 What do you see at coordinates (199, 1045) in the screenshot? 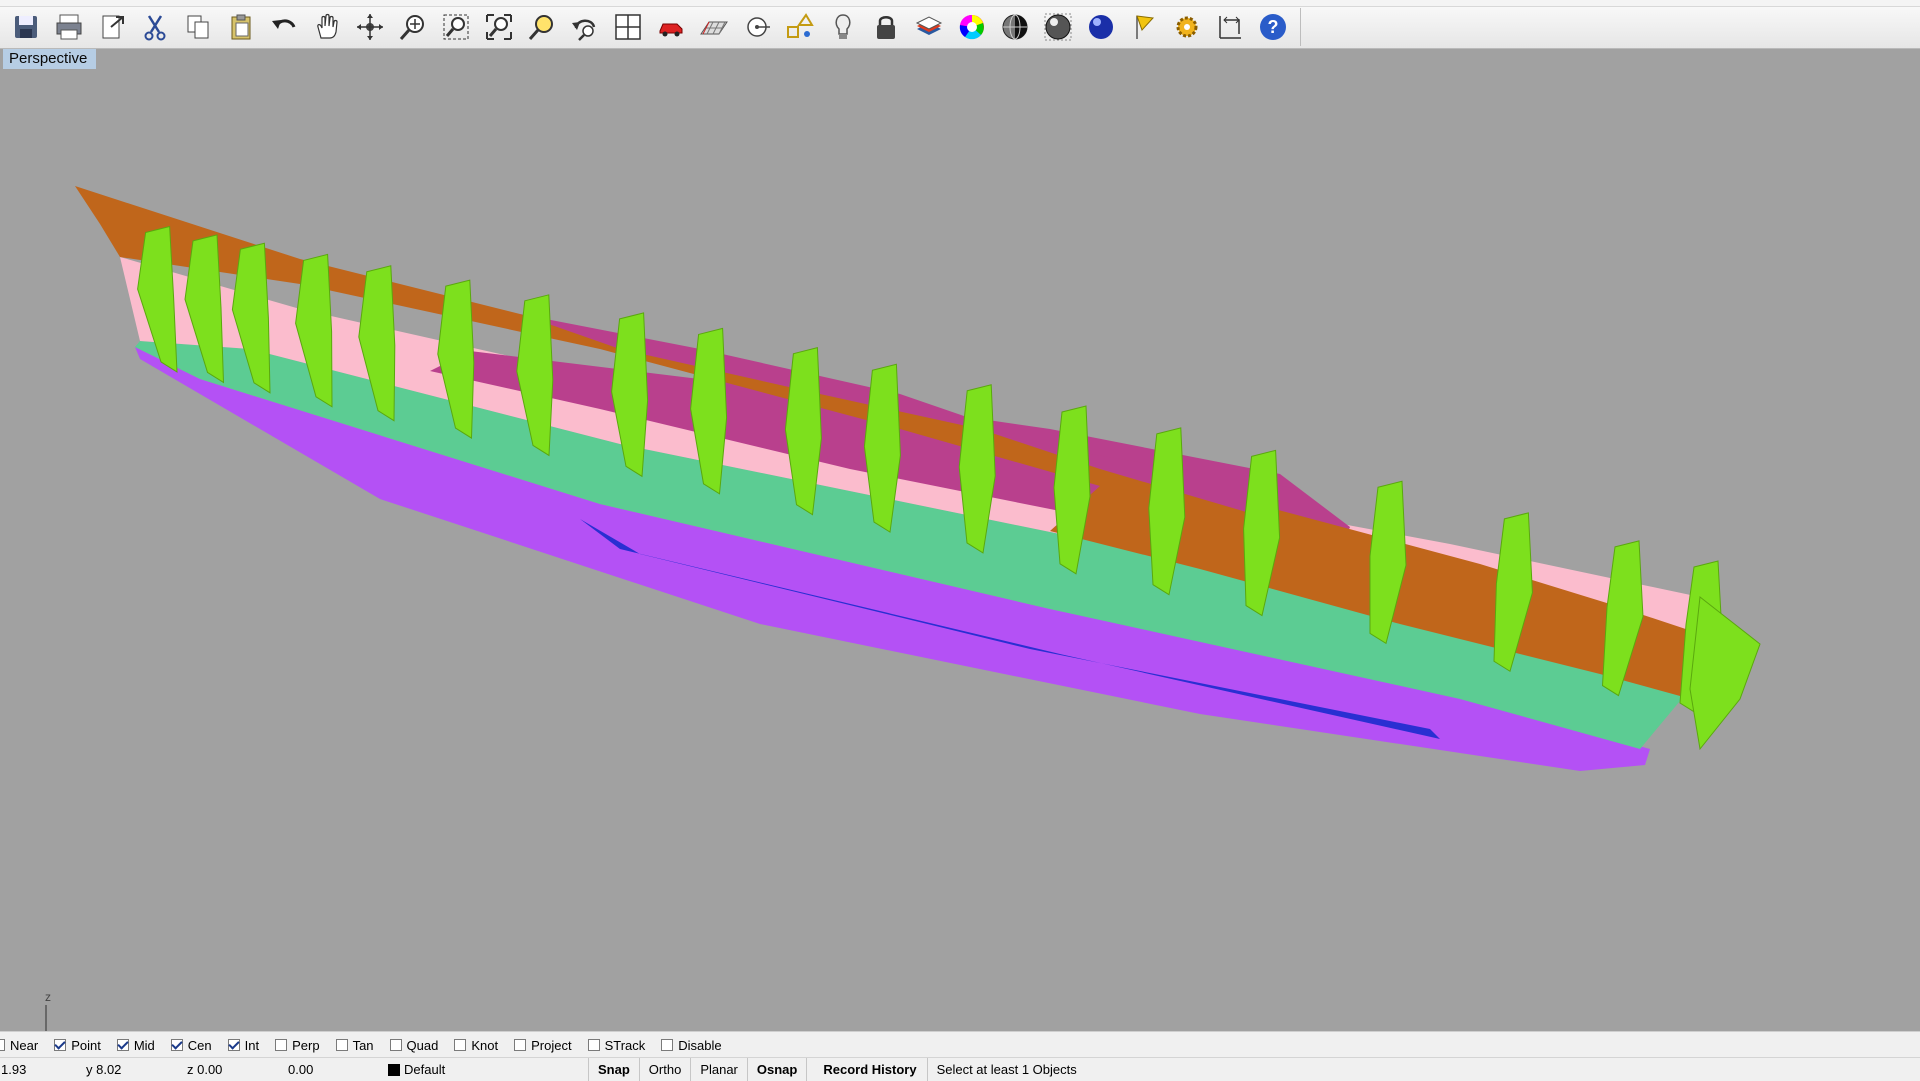
I see `osnap-cen-label: Cen` at bounding box center [199, 1045].